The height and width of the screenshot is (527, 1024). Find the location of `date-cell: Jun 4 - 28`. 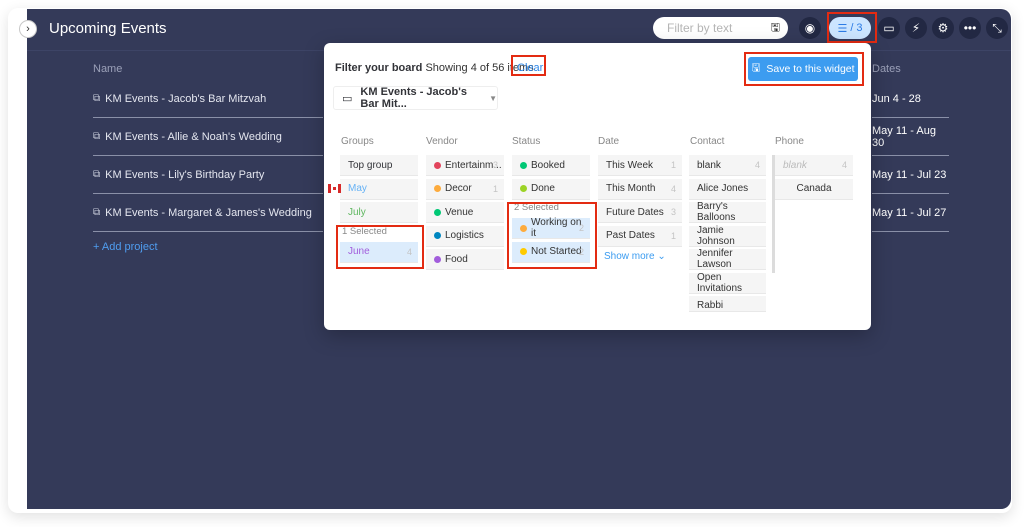

date-cell: Jun 4 - 28 is located at coordinates (910, 99).